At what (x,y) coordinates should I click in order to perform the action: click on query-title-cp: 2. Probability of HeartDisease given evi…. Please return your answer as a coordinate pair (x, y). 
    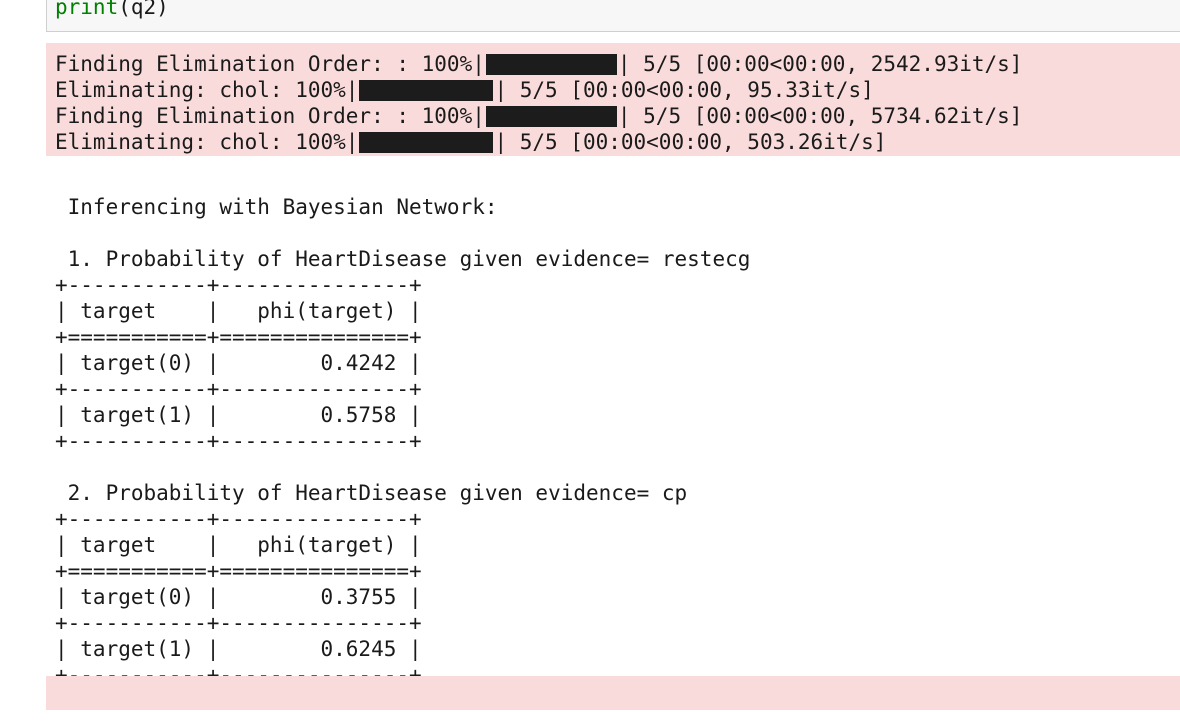
    Looking at the image, I should click on (371, 493).